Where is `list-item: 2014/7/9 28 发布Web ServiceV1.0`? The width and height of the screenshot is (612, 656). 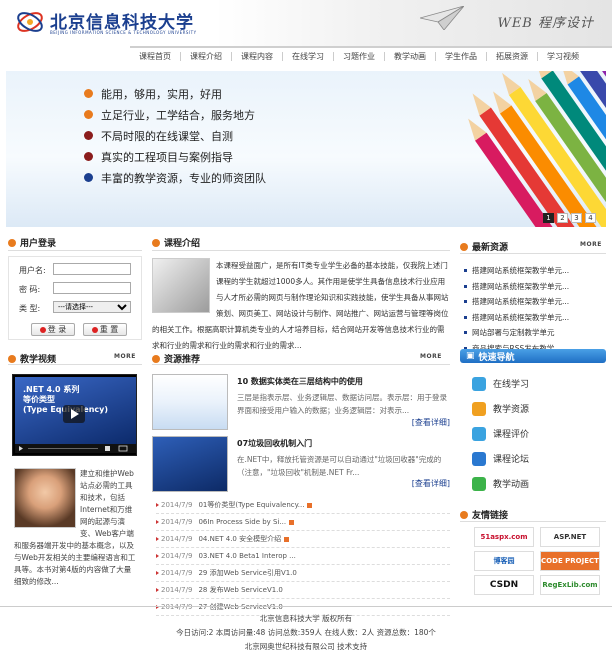 list-item: 2014/7/9 28 发布Web ServiceV1.0 is located at coordinates (303, 590).